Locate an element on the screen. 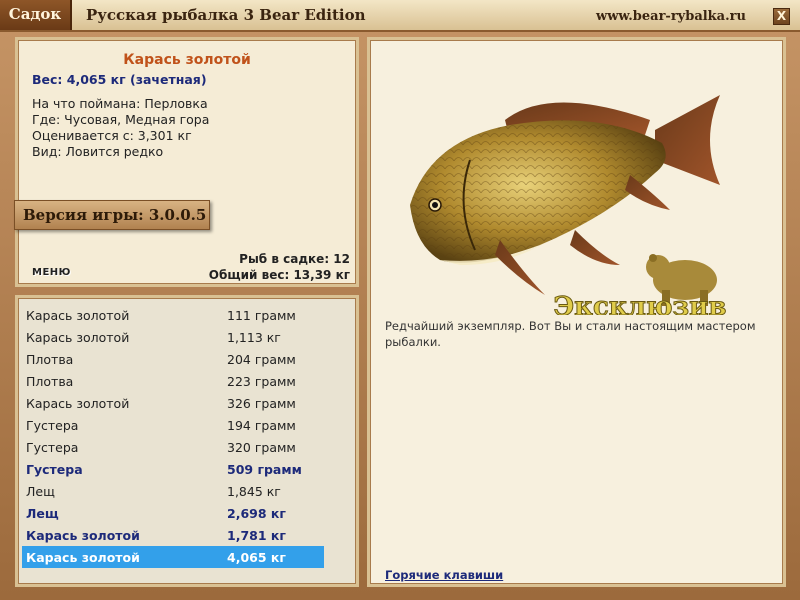 This screenshot has height=600, width=800. fish-count: Рыб в садке: 12 is located at coordinates (294, 259).